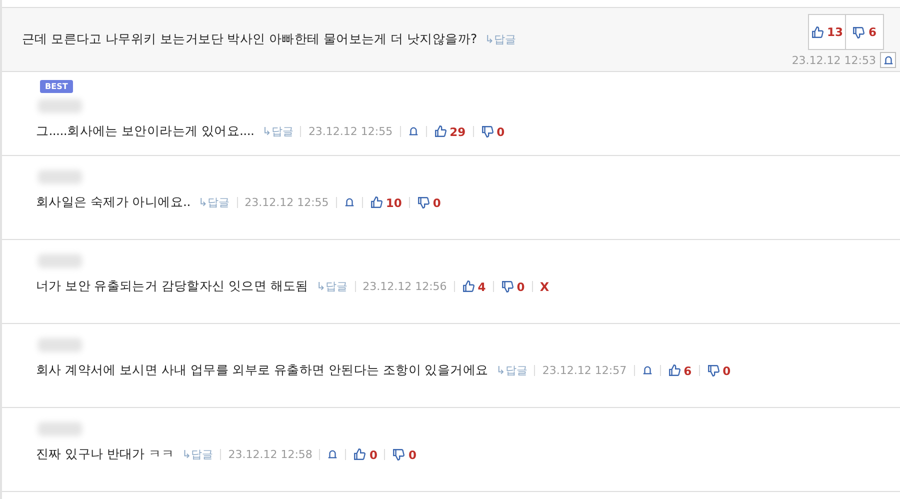 This screenshot has width=900, height=499. I want to click on delete-button: X, so click(545, 287).